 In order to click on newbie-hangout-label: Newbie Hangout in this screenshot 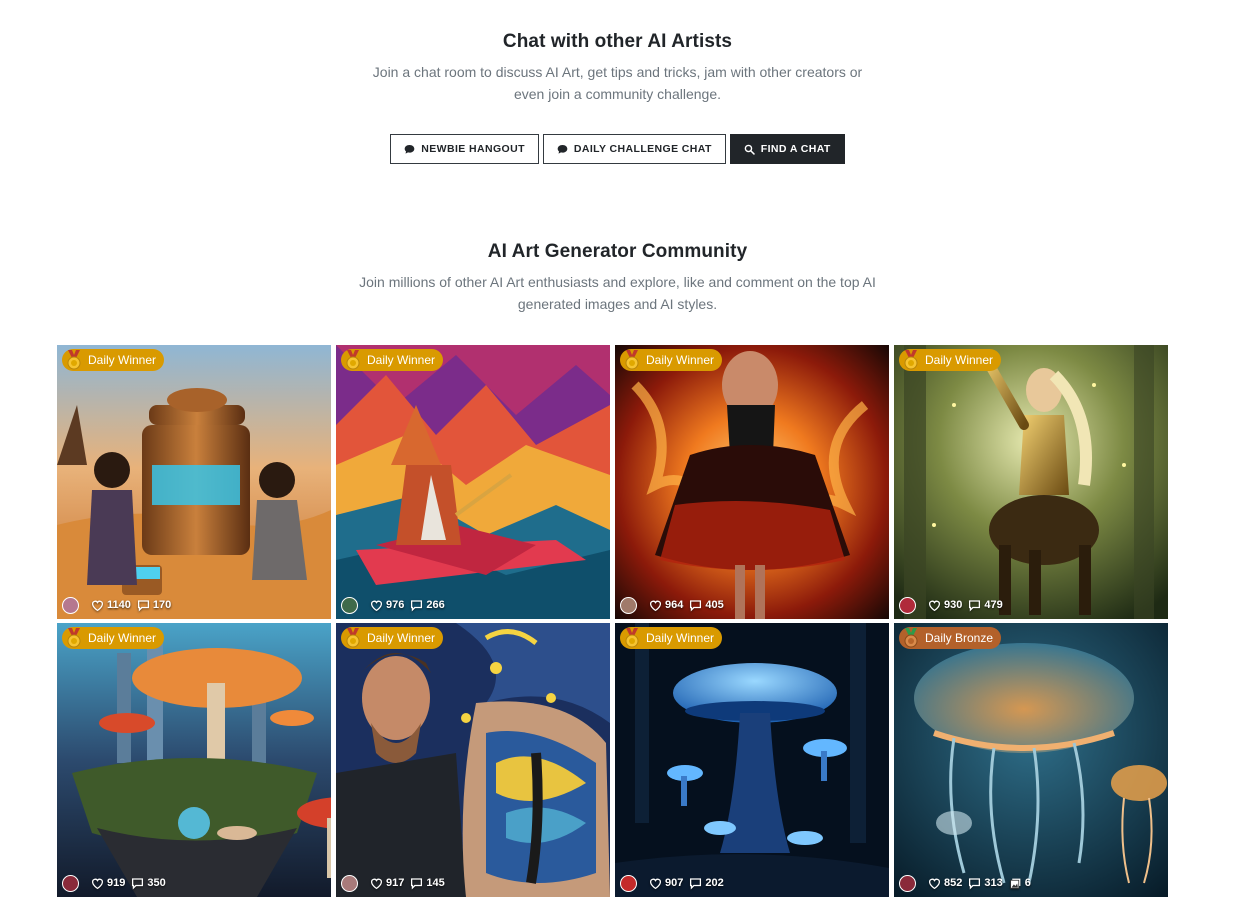, I will do `click(473, 149)`.